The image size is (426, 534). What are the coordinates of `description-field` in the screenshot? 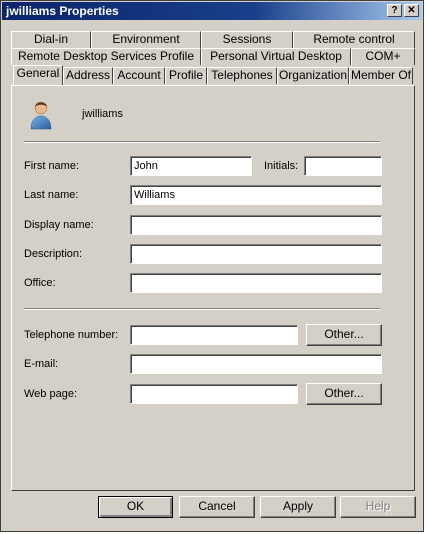 It's located at (256, 254).